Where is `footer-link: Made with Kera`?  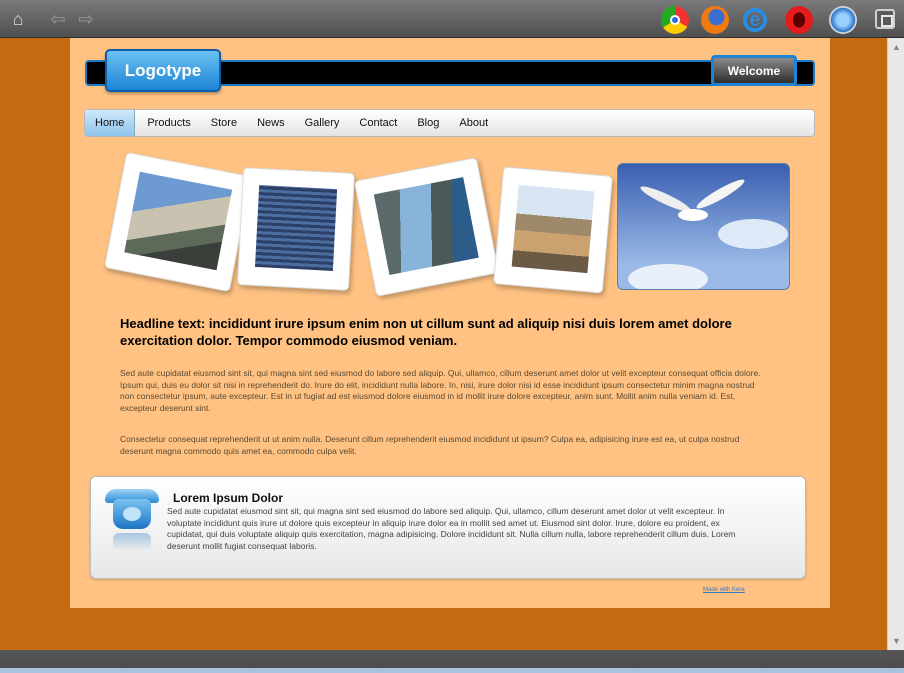
footer-link: Made with Kera is located at coordinates (724, 590).